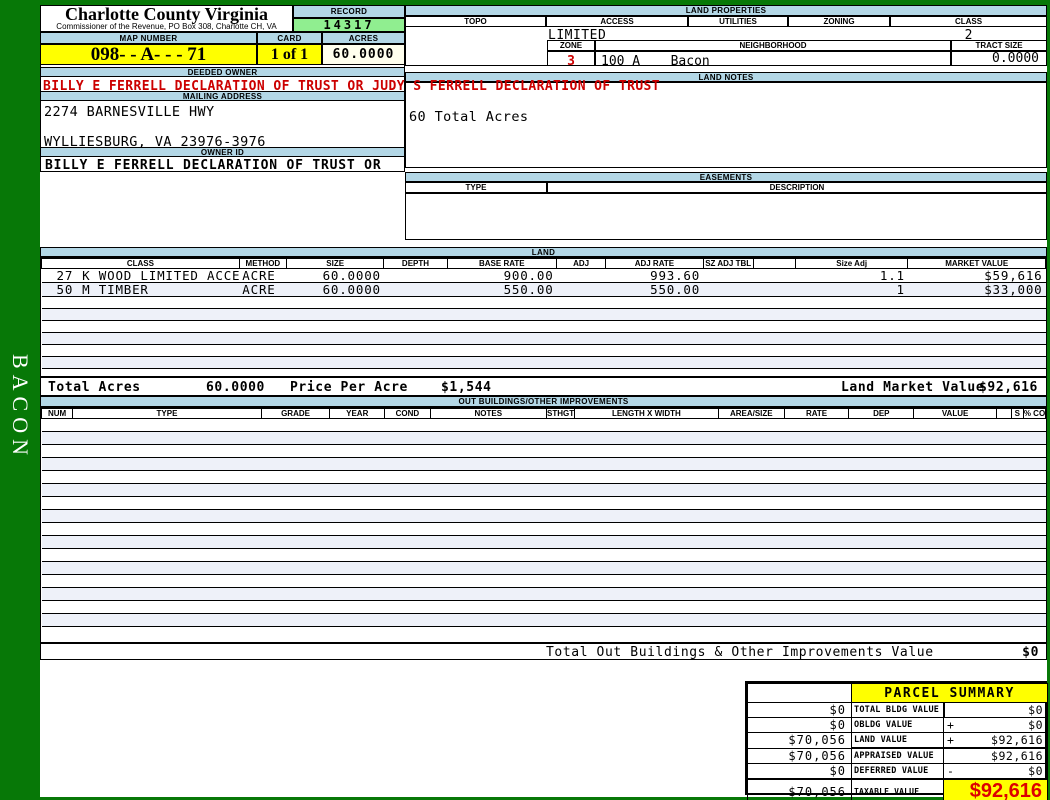 This screenshot has width=1050, height=800. I want to click on ob-col-area-size: AREA/SIZE, so click(751, 413).